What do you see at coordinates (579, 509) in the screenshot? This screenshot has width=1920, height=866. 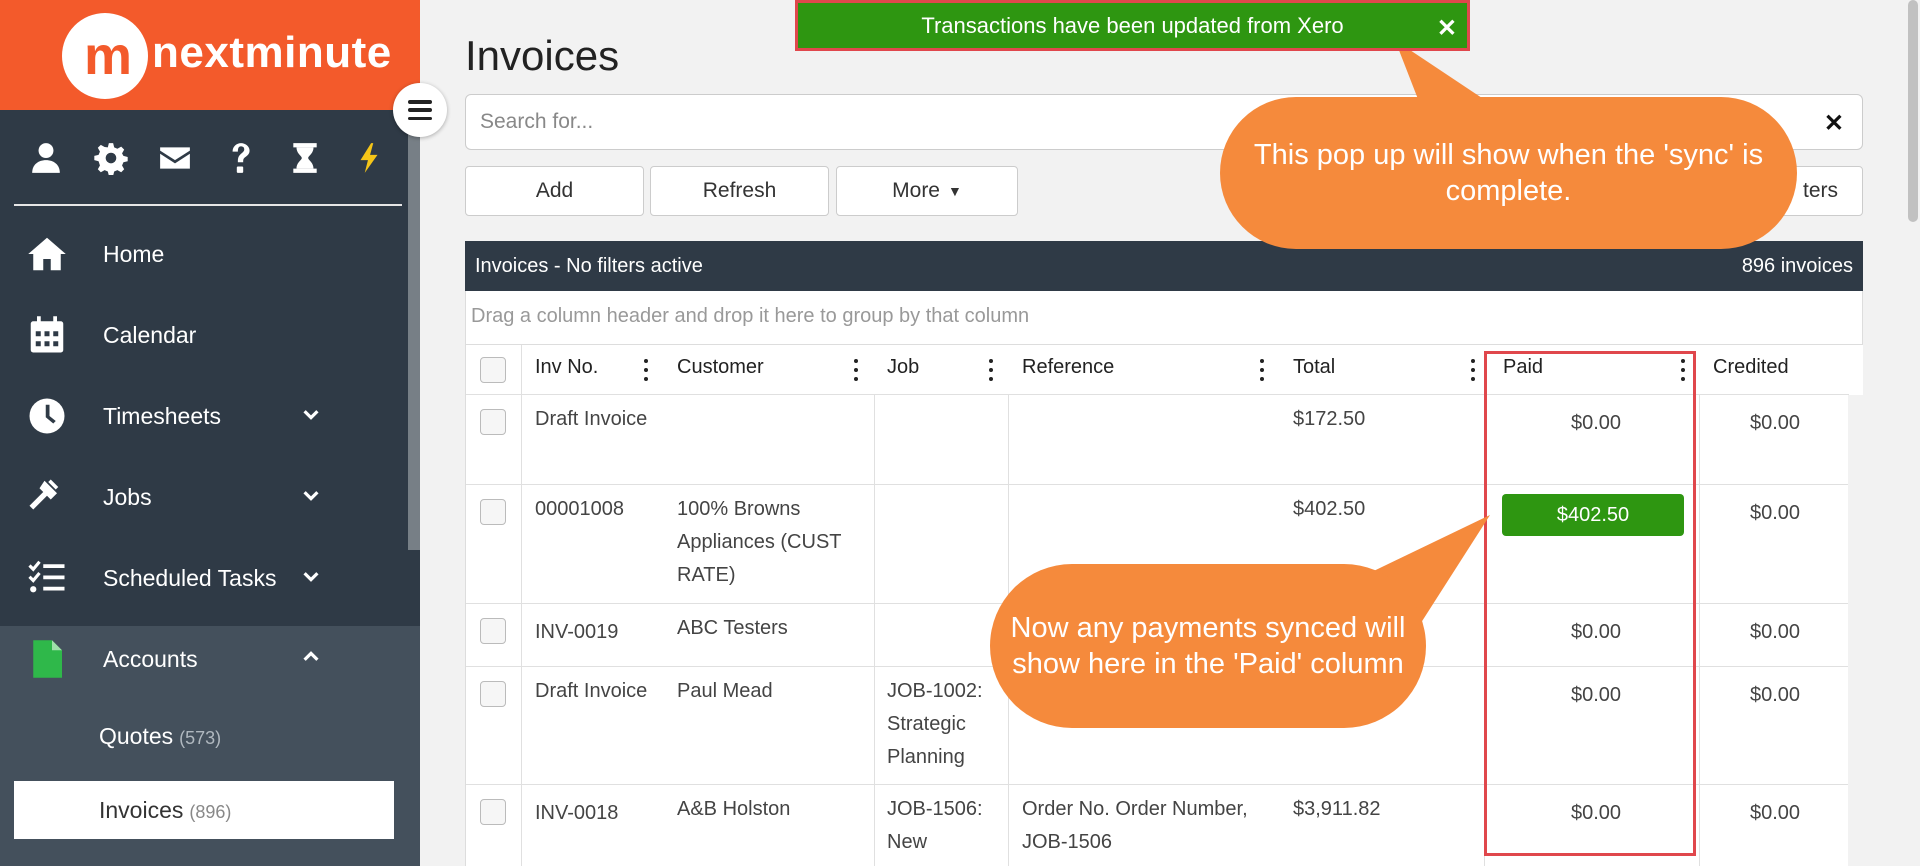 I see `cell-inv-no: 00001008` at bounding box center [579, 509].